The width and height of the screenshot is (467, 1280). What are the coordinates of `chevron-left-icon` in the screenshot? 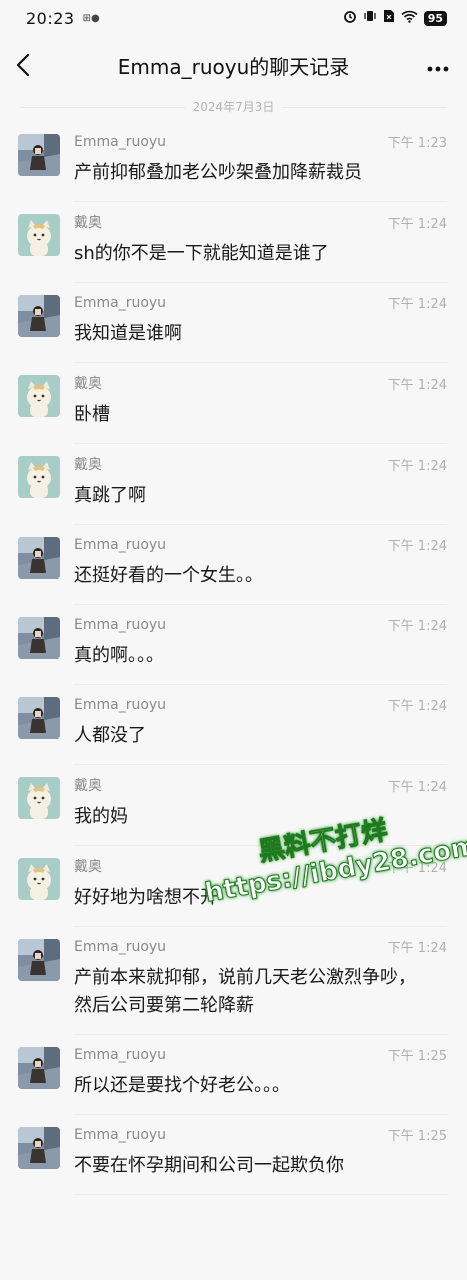 It's located at (23, 65).